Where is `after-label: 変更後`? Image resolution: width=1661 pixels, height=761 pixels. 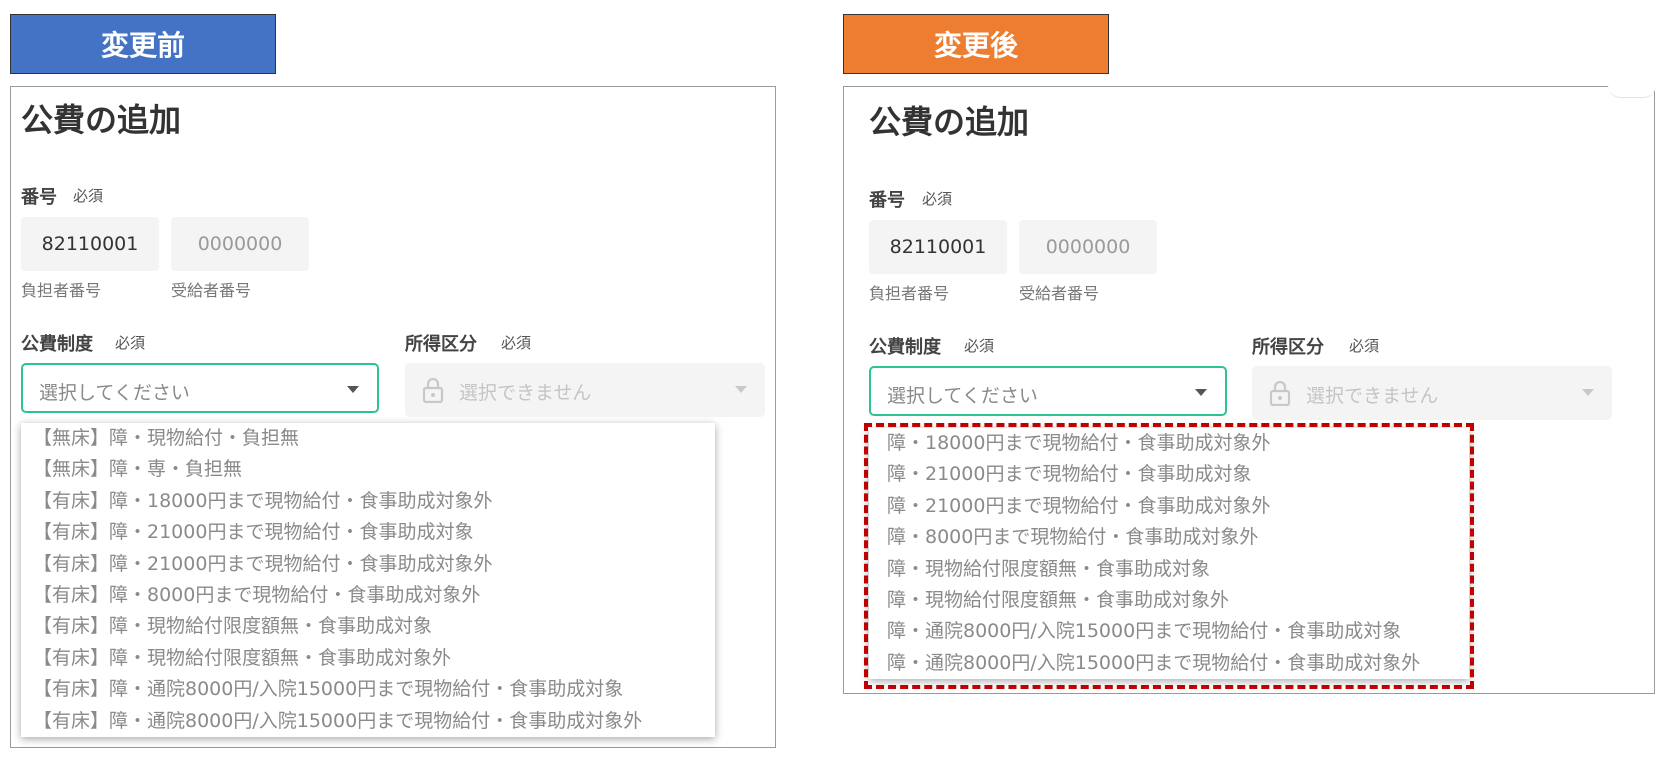
after-label: 変更後 is located at coordinates (976, 44).